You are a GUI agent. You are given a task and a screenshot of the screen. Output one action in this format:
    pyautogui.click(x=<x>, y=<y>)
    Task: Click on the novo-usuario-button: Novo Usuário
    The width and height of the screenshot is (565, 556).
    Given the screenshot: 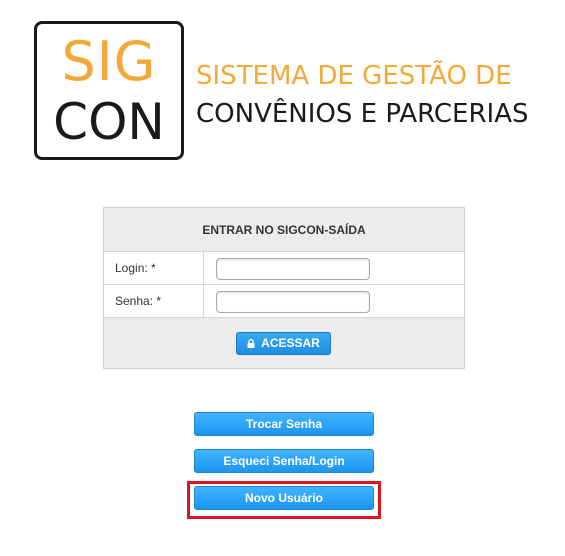 What is the action you would take?
    pyautogui.click(x=284, y=498)
    